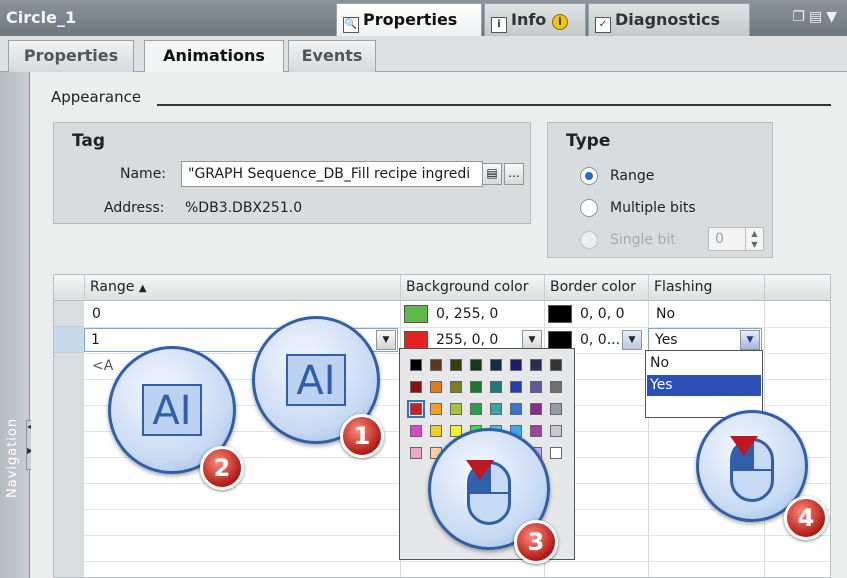  Describe the element at coordinates (214, 56) in the screenshot. I see `tab-animations: Animations` at that location.